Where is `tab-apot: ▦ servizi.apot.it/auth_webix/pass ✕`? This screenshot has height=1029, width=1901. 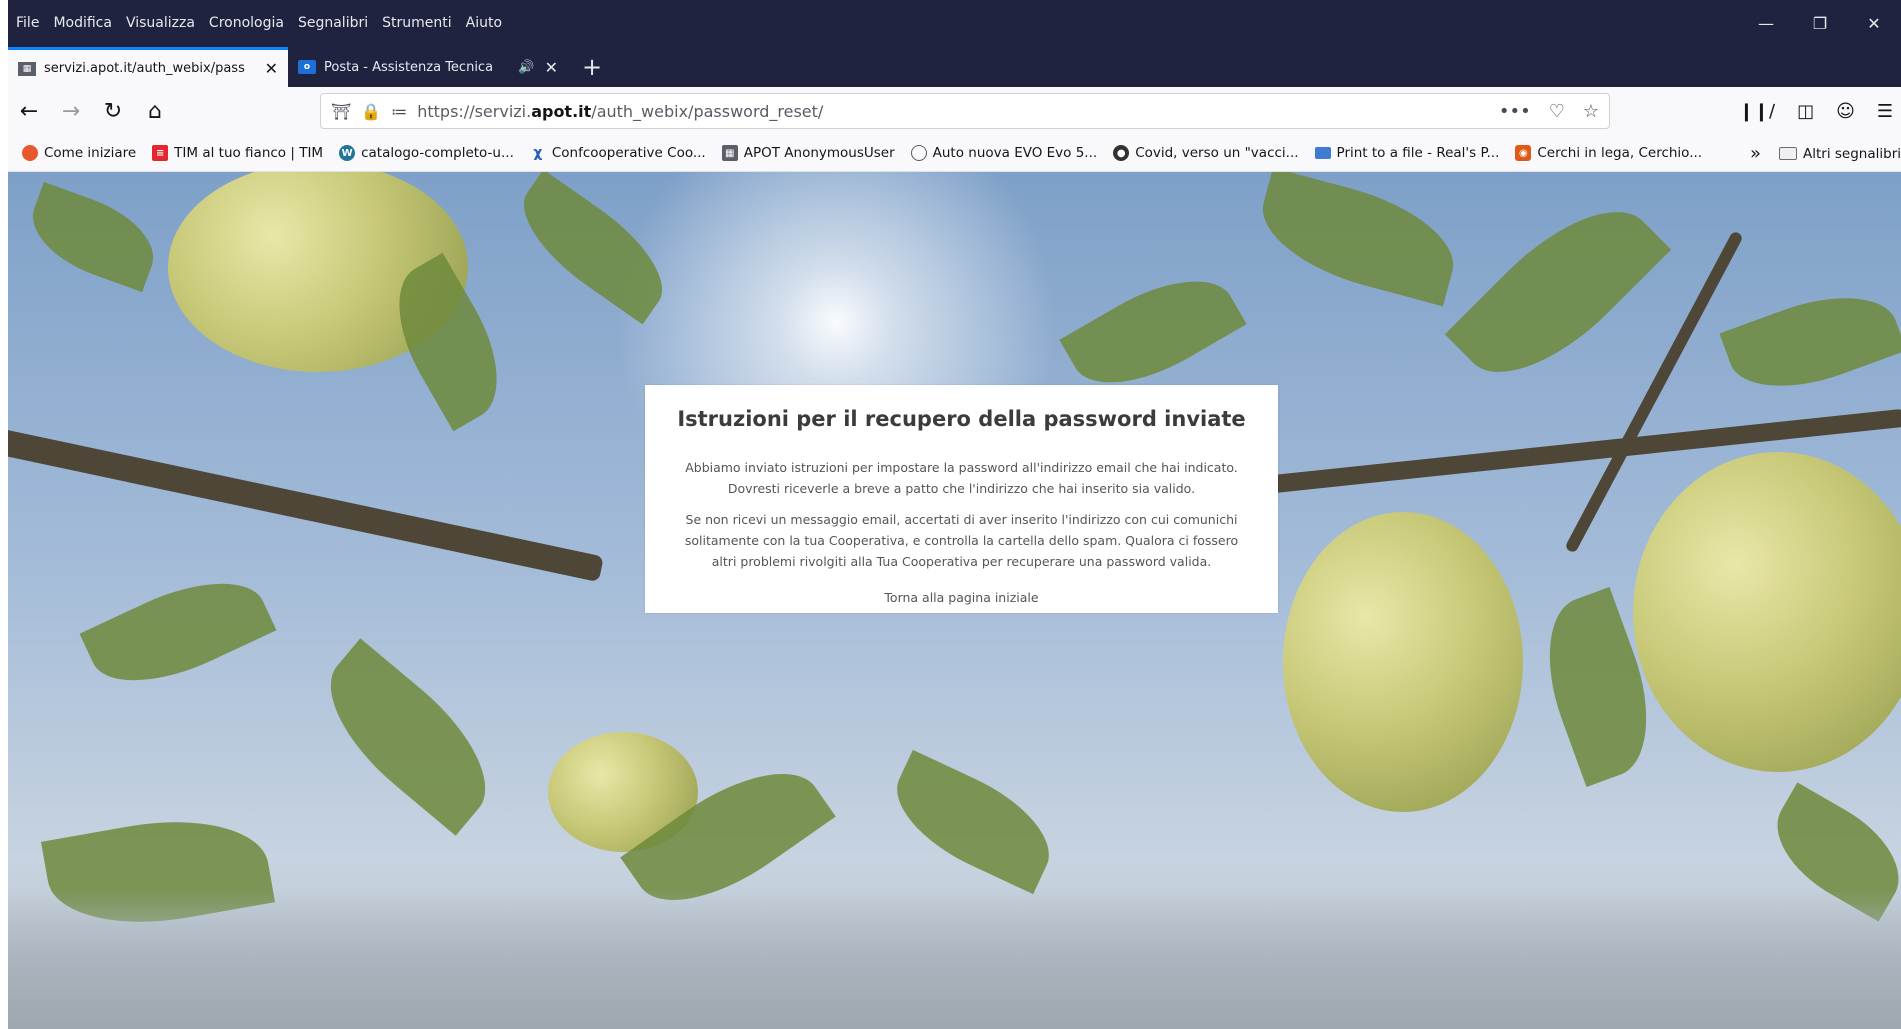 tab-apot: ▦ servizi.apot.it/auth_webix/pass ✕ is located at coordinates (148, 67).